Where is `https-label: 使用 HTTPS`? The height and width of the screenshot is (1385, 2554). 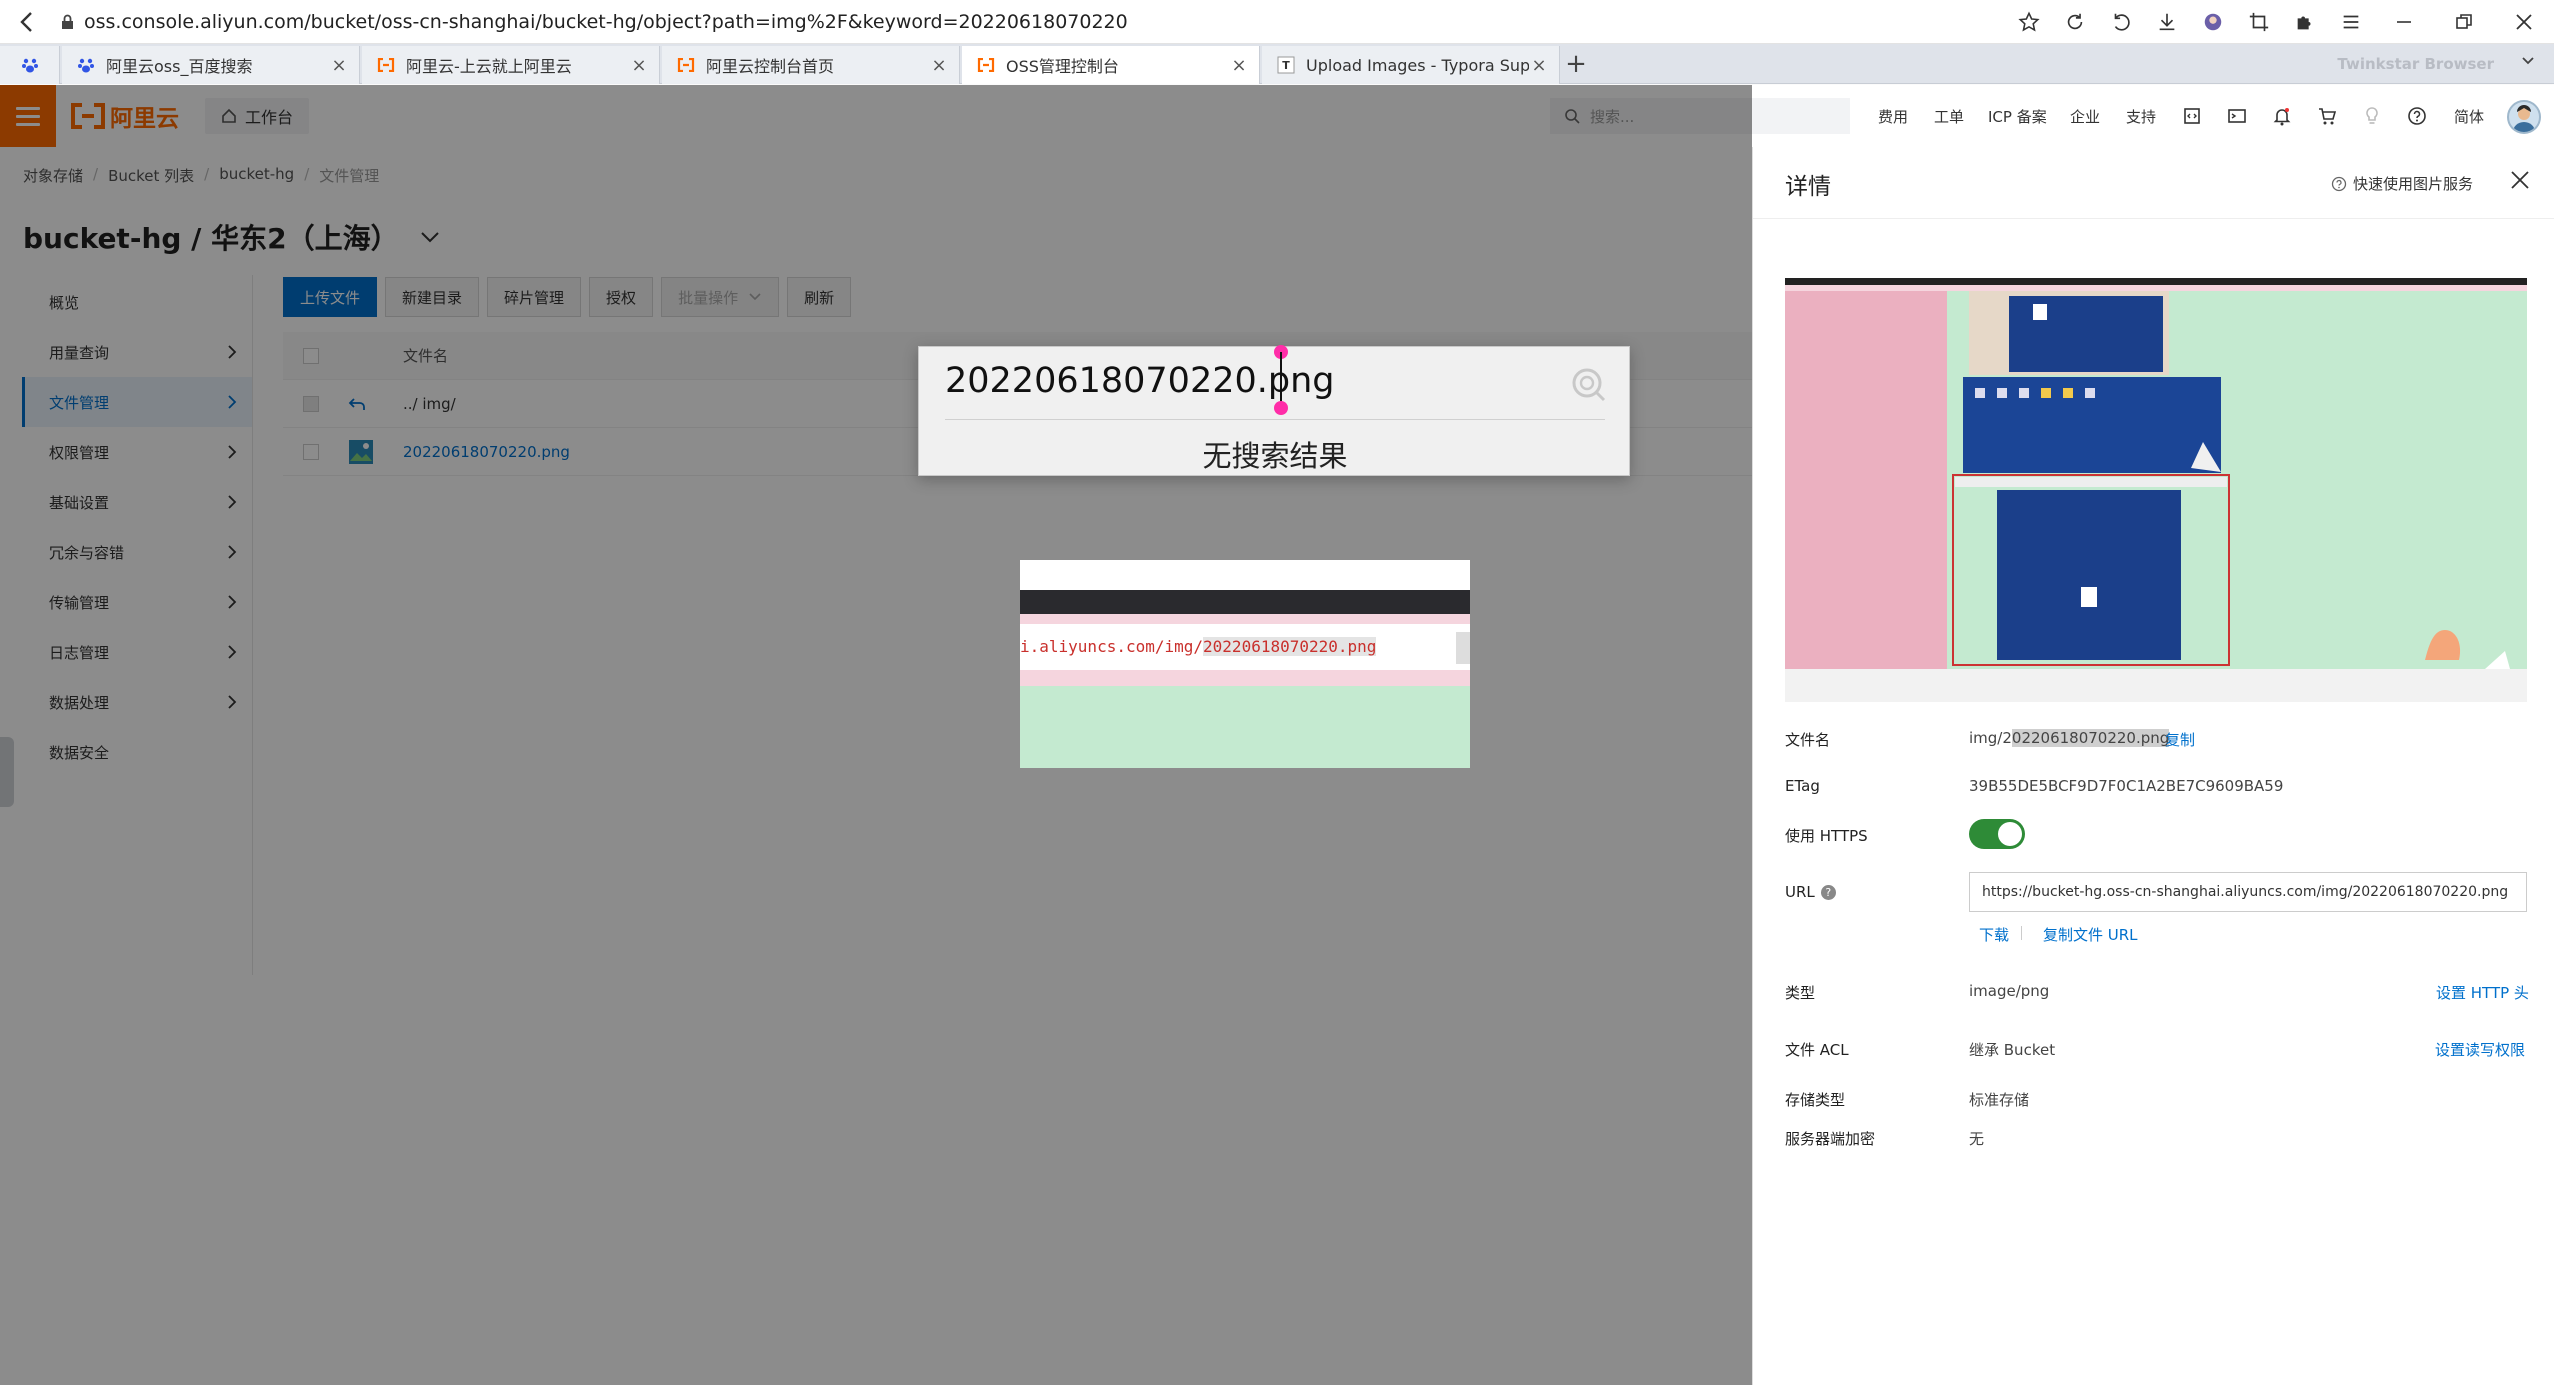
https-label: 使用 HTTPS is located at coordinates (1826, 836).